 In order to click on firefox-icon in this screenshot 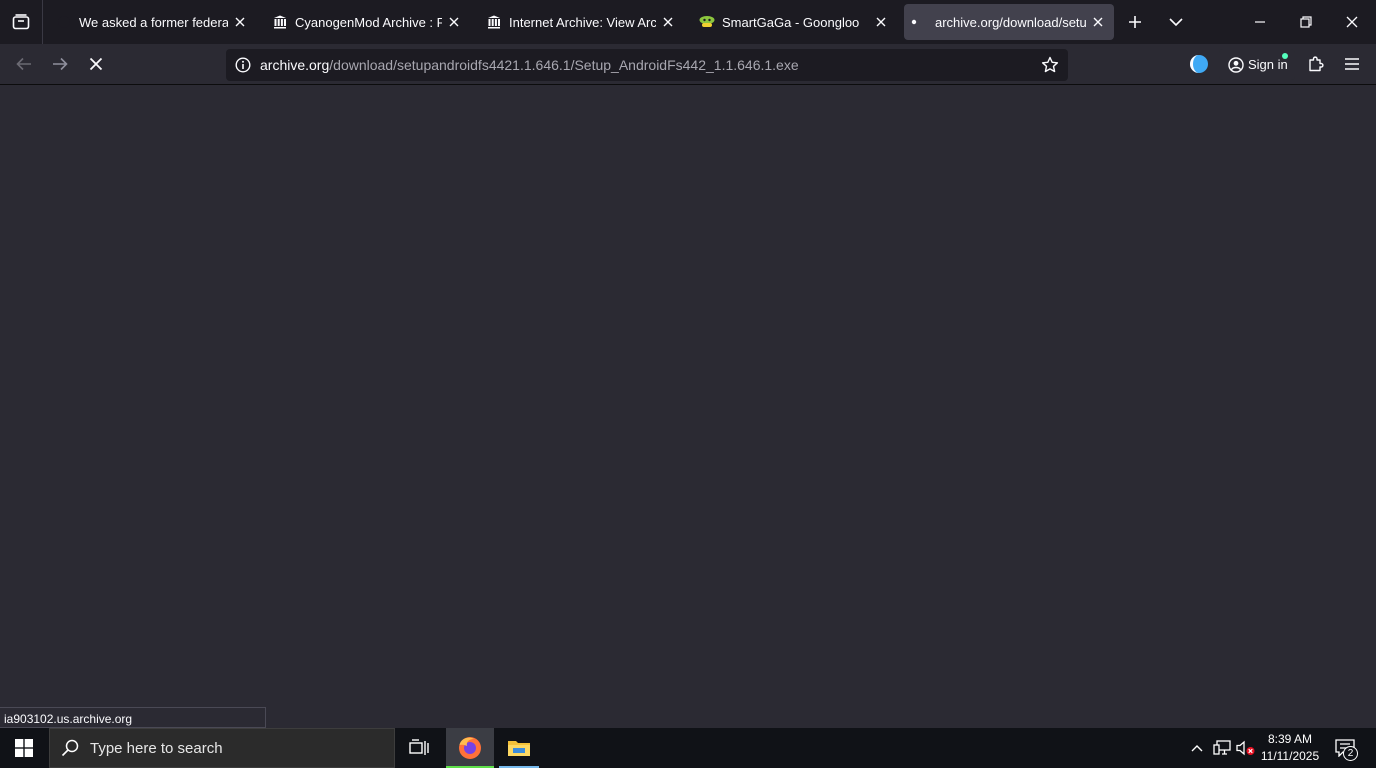, I will do `click(470, 748)`.